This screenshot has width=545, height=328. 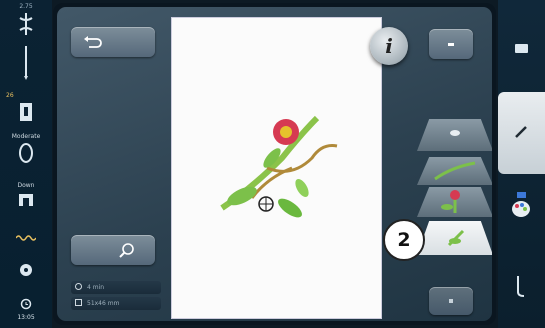 I want to click on tab-folder, so click(x=521, y=48).